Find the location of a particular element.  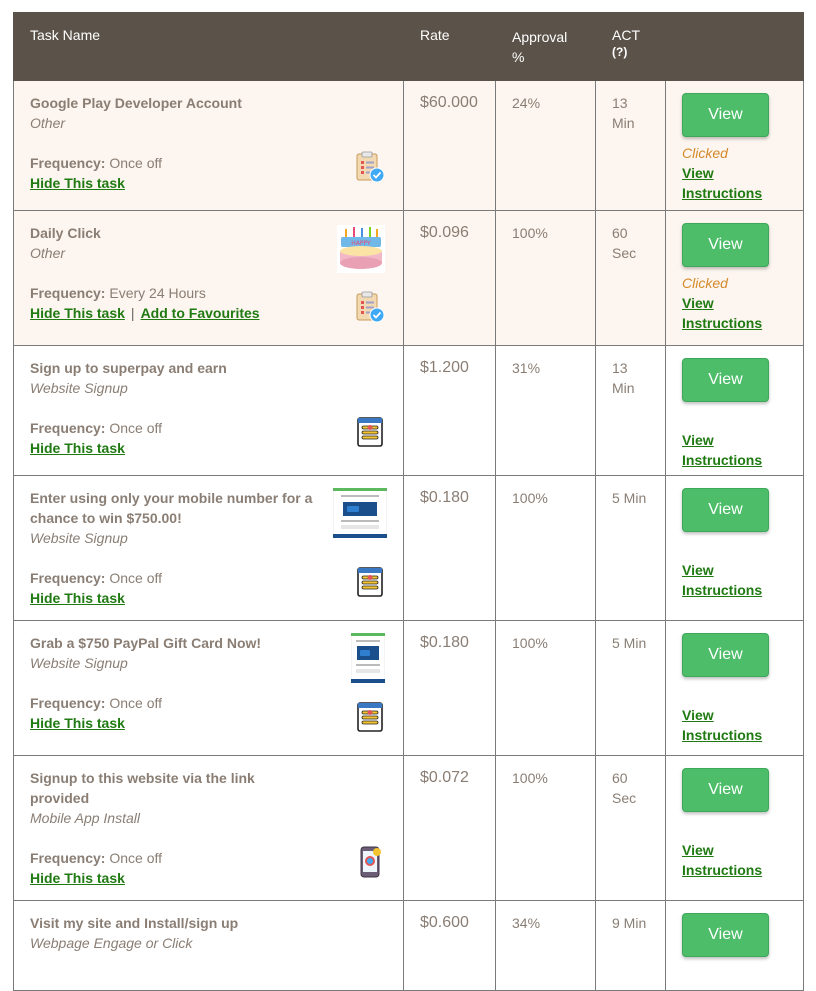

task-category: Mobile App Install is located at coordinates (85, 818).